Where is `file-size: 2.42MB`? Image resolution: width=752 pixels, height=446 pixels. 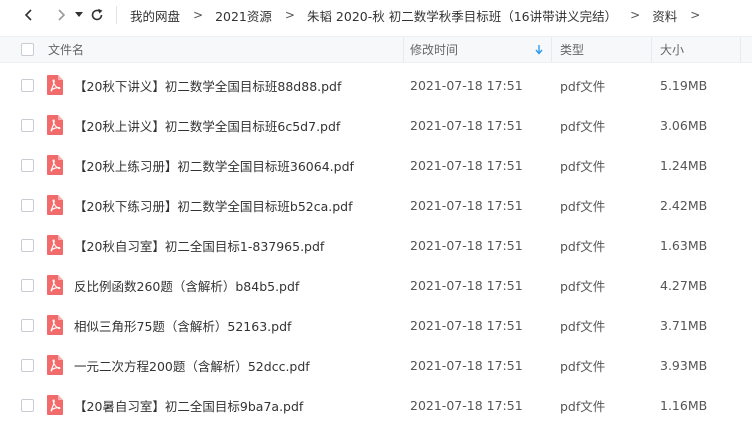
file-size: 2.42MB is located at coordinates (684, 205).